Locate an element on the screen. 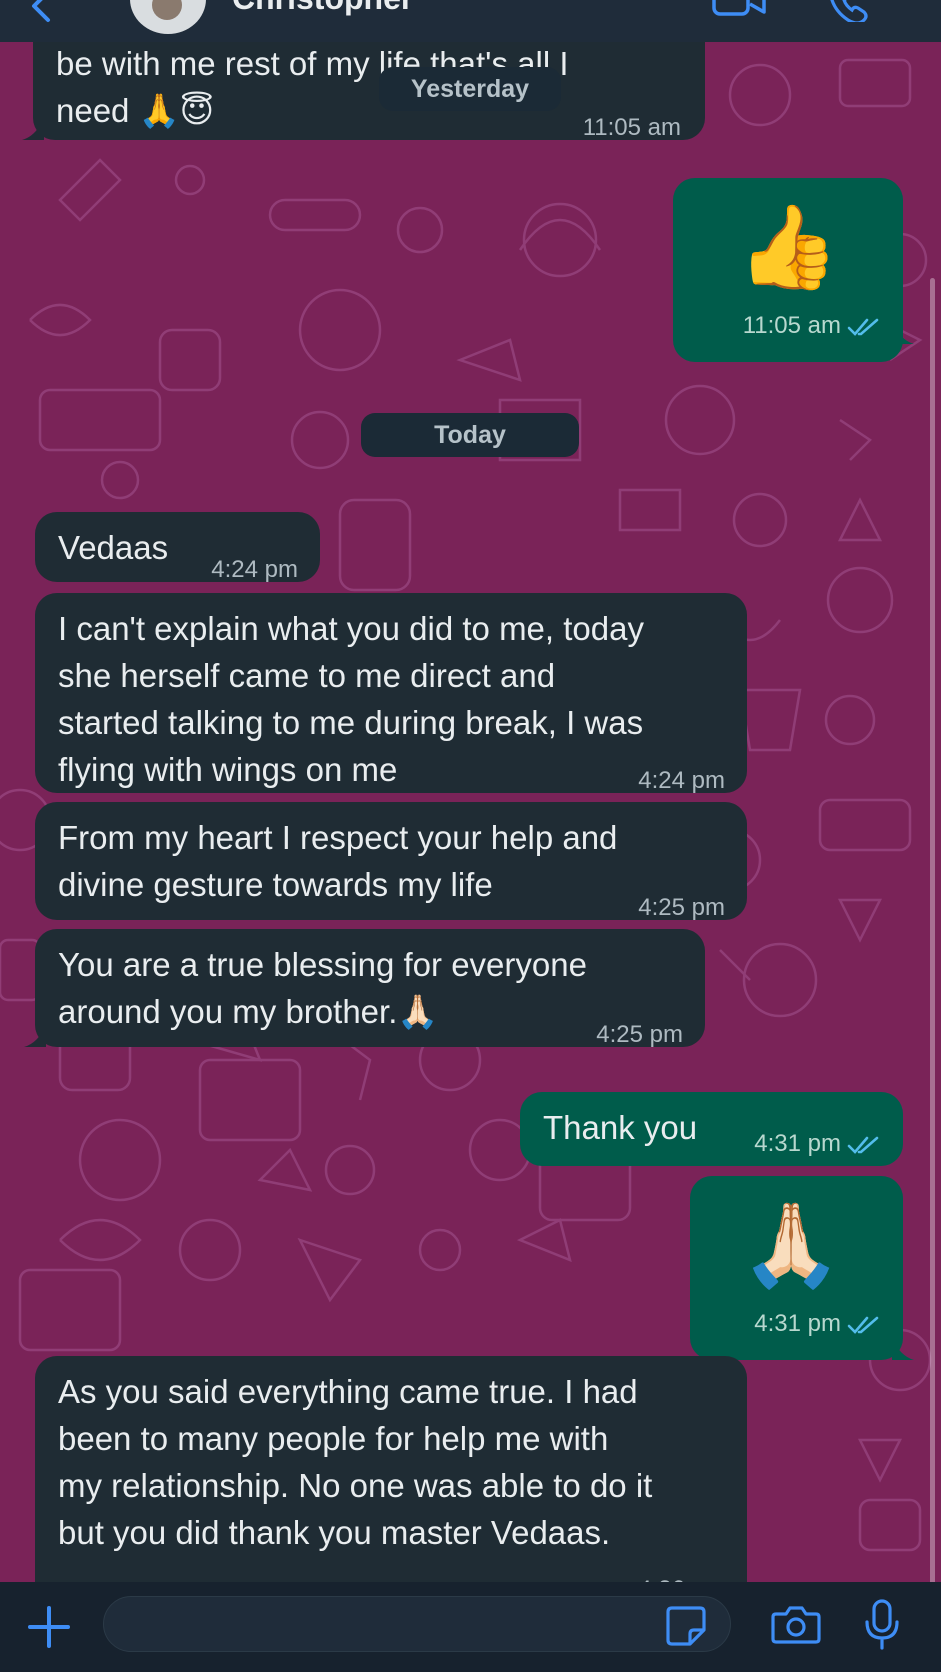 This screenshot has height=1672, width=941. sticker-icon is located at coordinates (686, 1626).